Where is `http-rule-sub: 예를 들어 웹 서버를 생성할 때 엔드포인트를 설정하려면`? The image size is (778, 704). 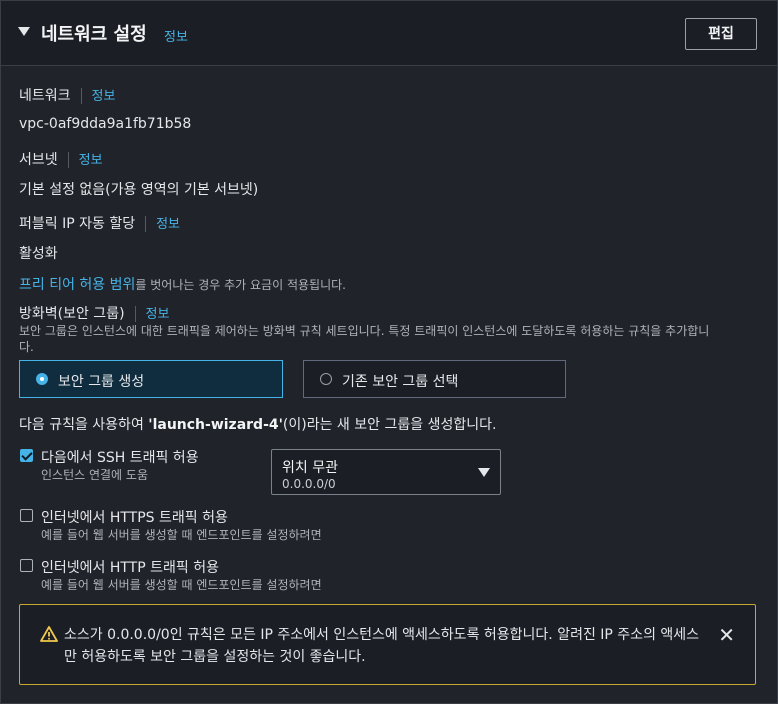
http-rule-sub: 예를 들어 웹 서버를 생성할 때 엔드포인트를 설정하려면 is located at coordinates (181, 585).